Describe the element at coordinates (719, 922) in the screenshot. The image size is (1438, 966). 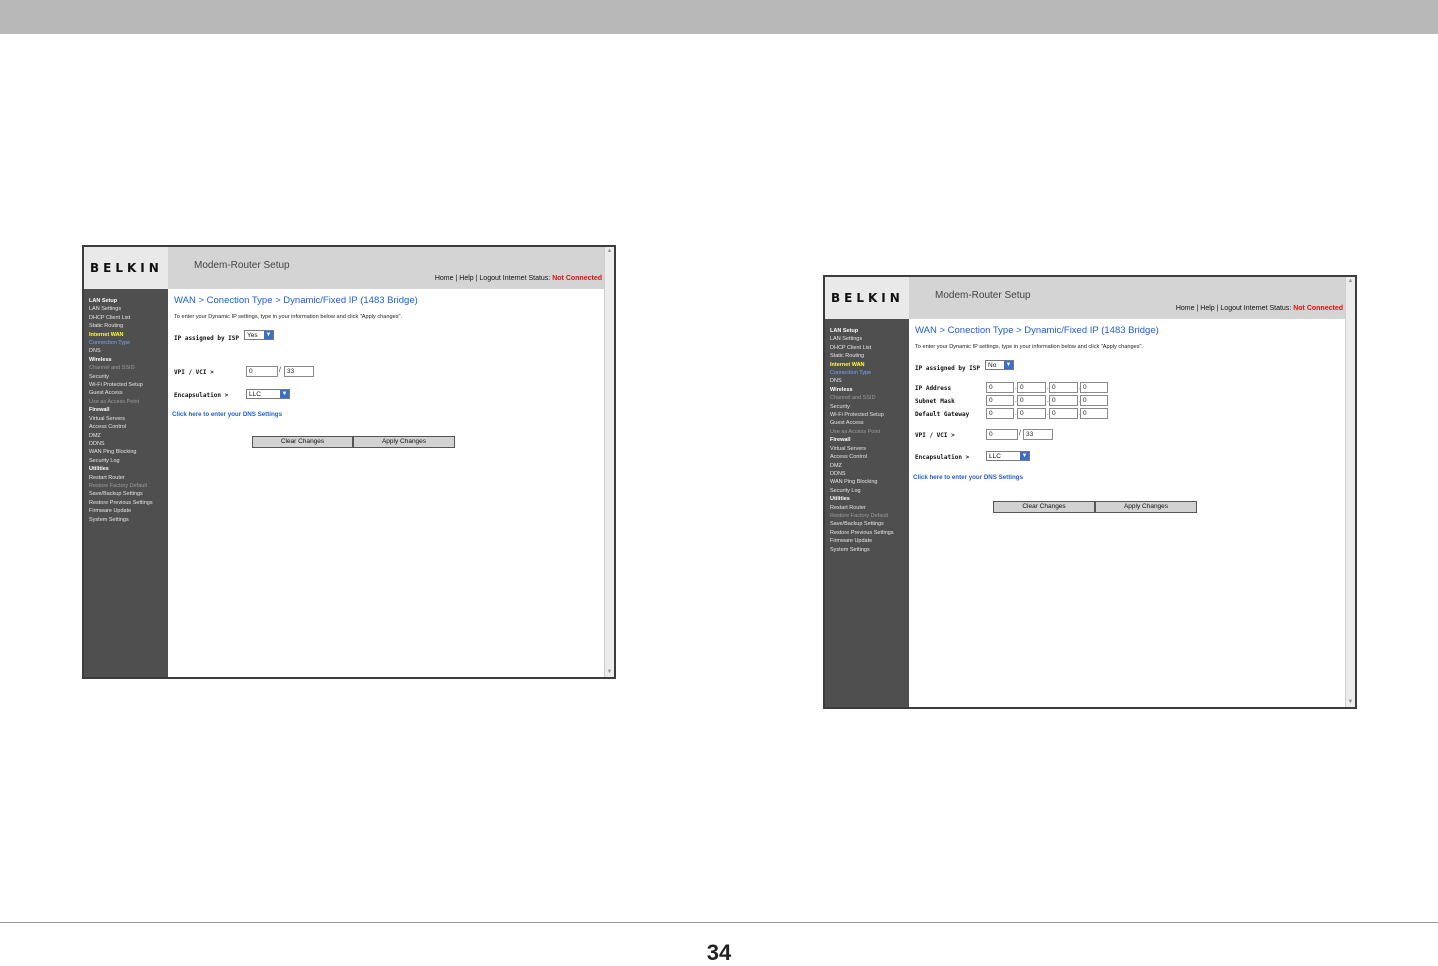
I see `footer-rule` at that location.